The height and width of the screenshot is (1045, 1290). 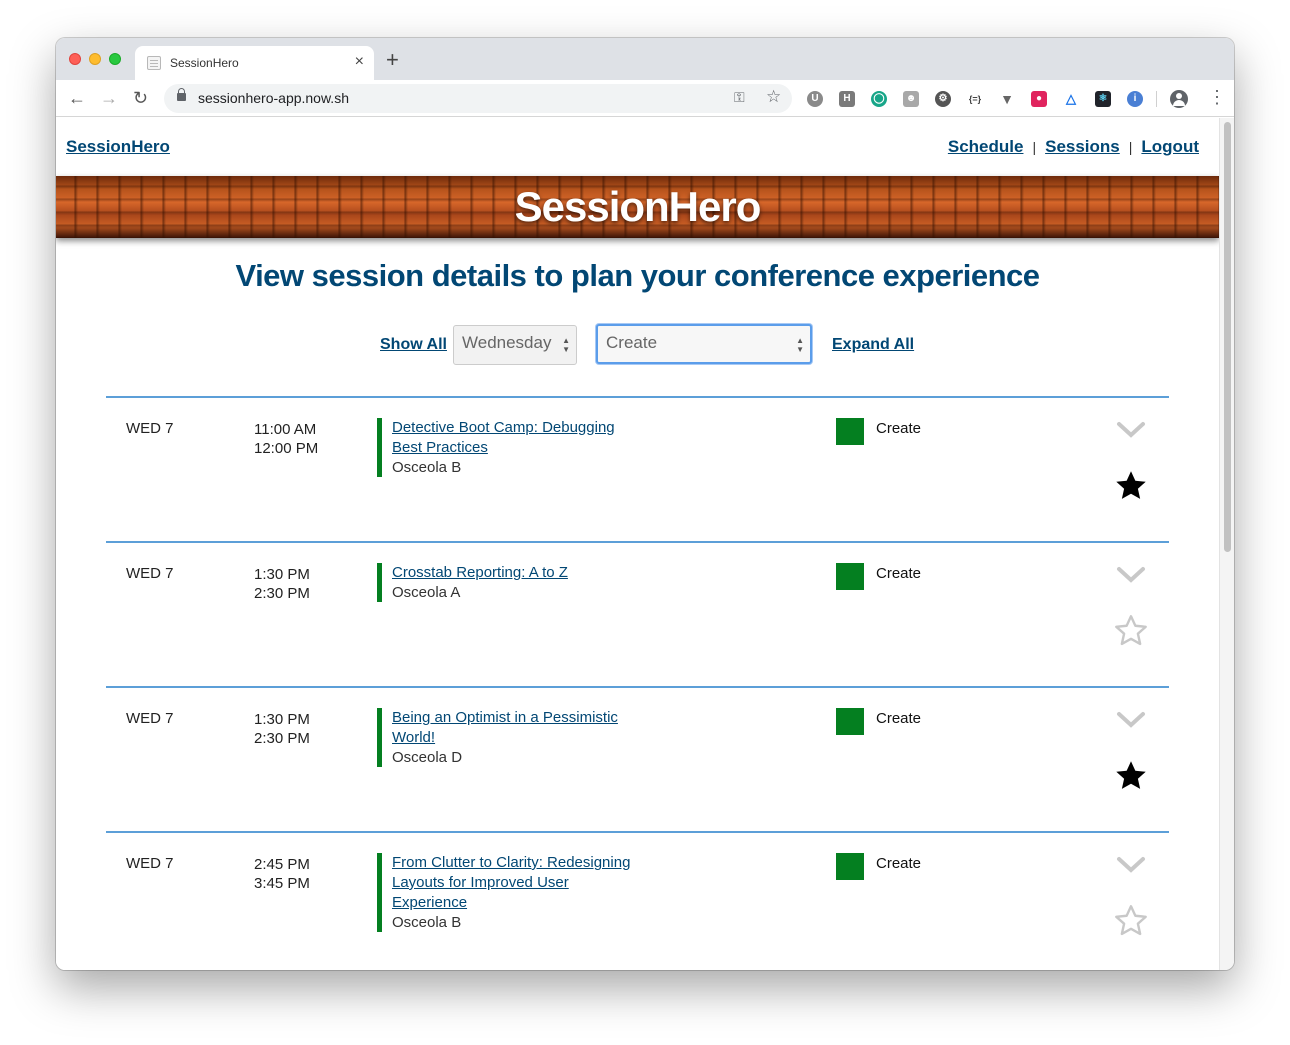 What do you see at coordinates (77, 98) in the screenshot?
I see `back-arrow-icon: ←` at bounding box center [77, 98].